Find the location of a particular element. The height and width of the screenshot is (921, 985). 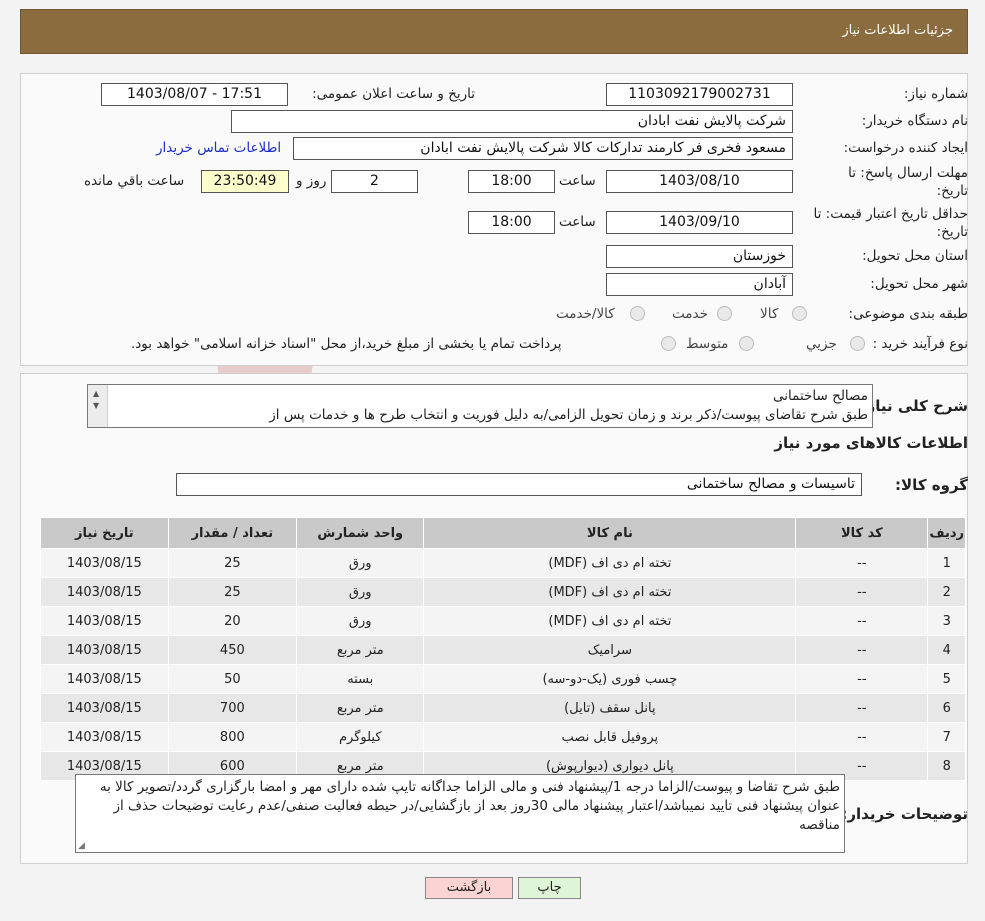

col-item-code: کد کالا is located at coordinates (862, 533).